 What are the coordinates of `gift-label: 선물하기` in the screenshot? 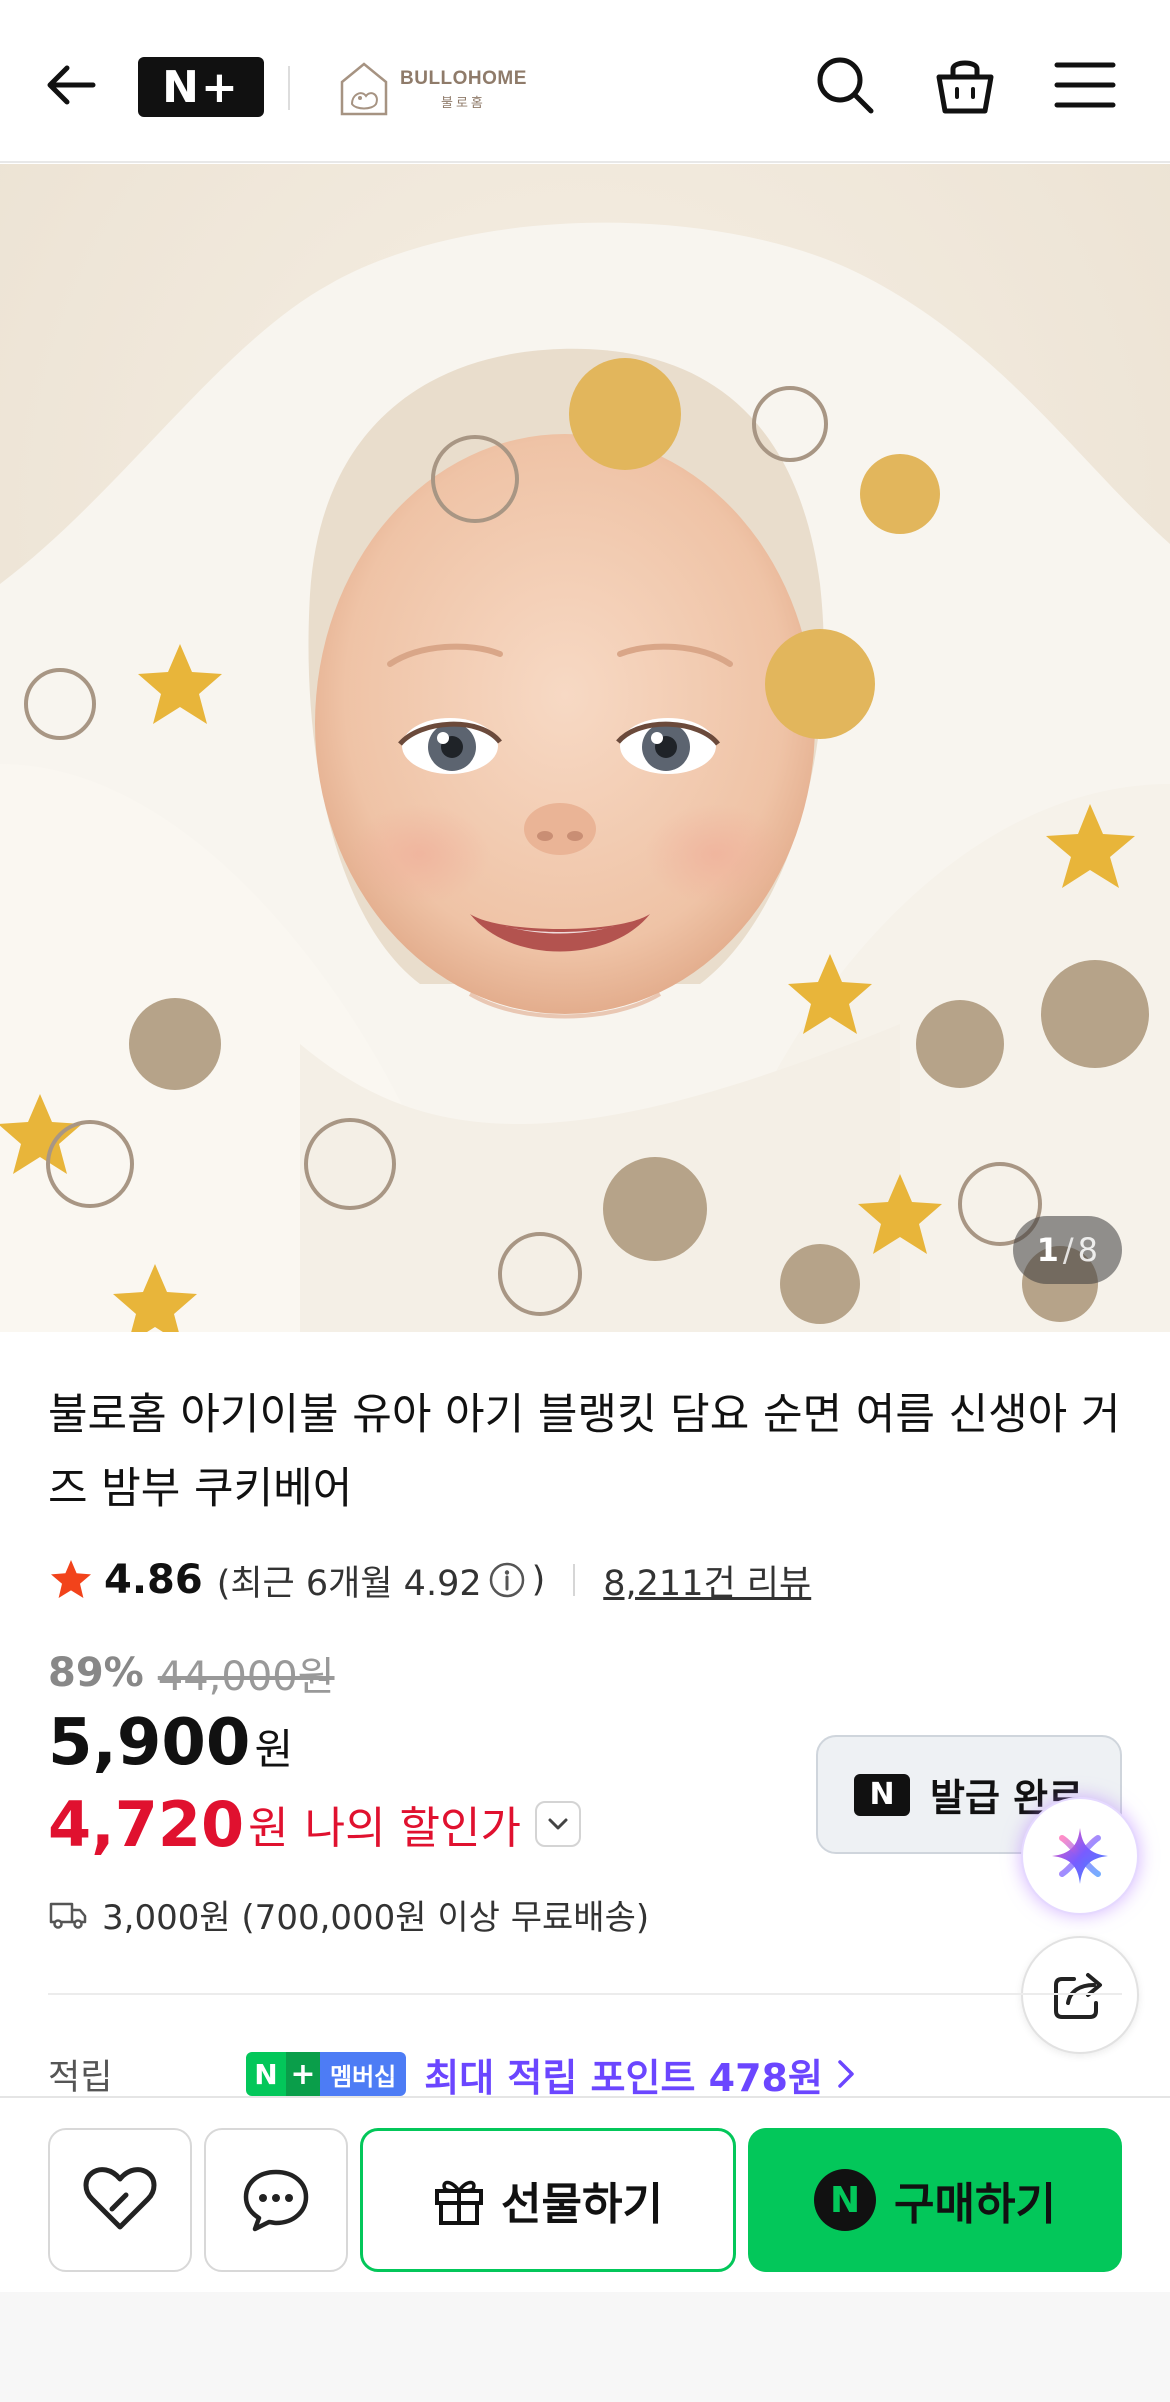 It's located at (582, 2204).